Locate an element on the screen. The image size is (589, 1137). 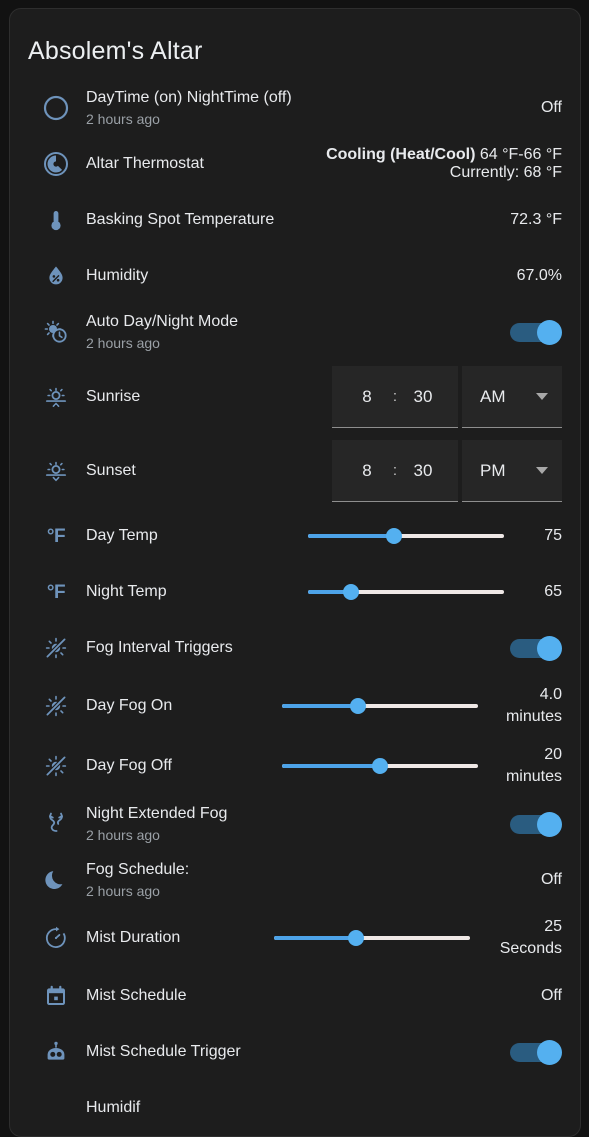
degrees-f-icon: °F is located at coordinates (56, 592).